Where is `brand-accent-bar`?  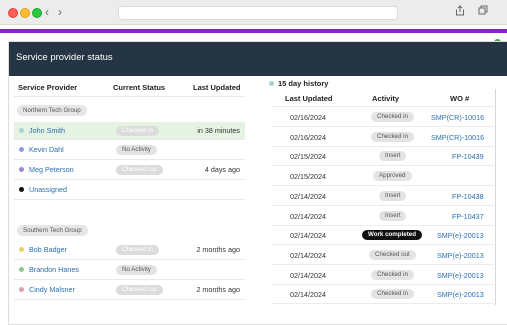 brand-accent-bar is located at coordinates (253, 31).